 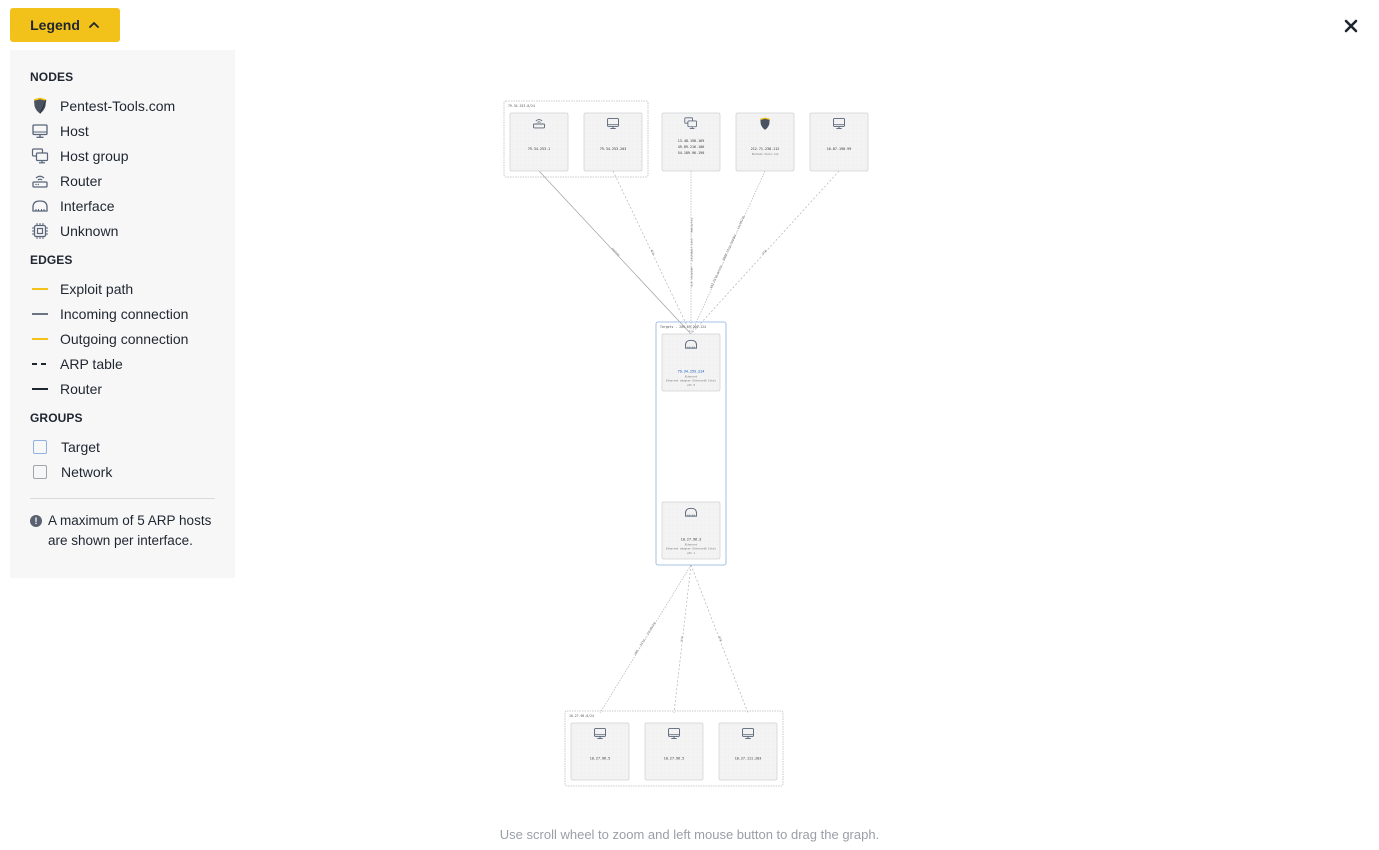 I want to click on legend-edges-title: EDGES, so click(x=51, y=260).